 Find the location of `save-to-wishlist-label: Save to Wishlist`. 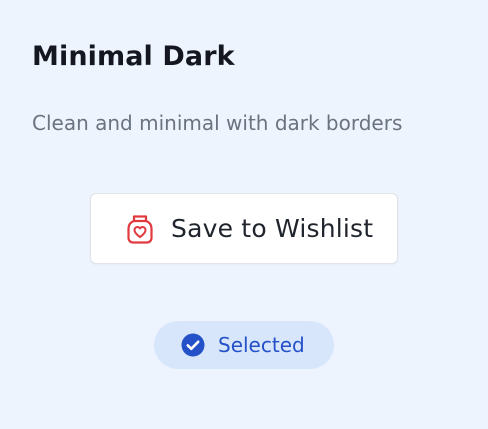

save-to-wishlist-label: Save to Wishlist is located at coordinates (272, 228).